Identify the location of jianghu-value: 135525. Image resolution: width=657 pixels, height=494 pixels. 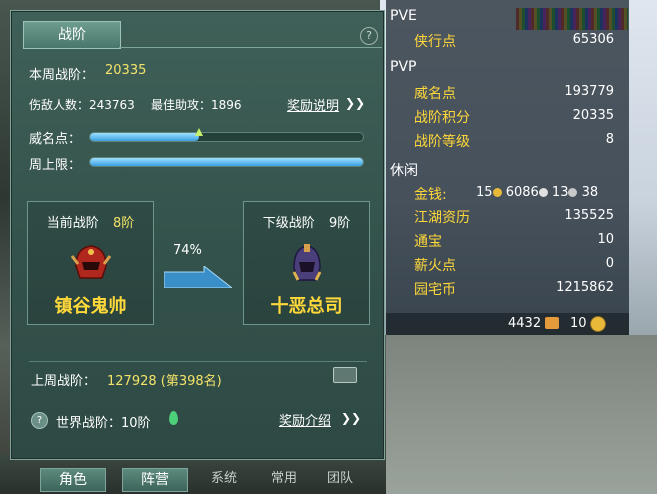
(589, 215).